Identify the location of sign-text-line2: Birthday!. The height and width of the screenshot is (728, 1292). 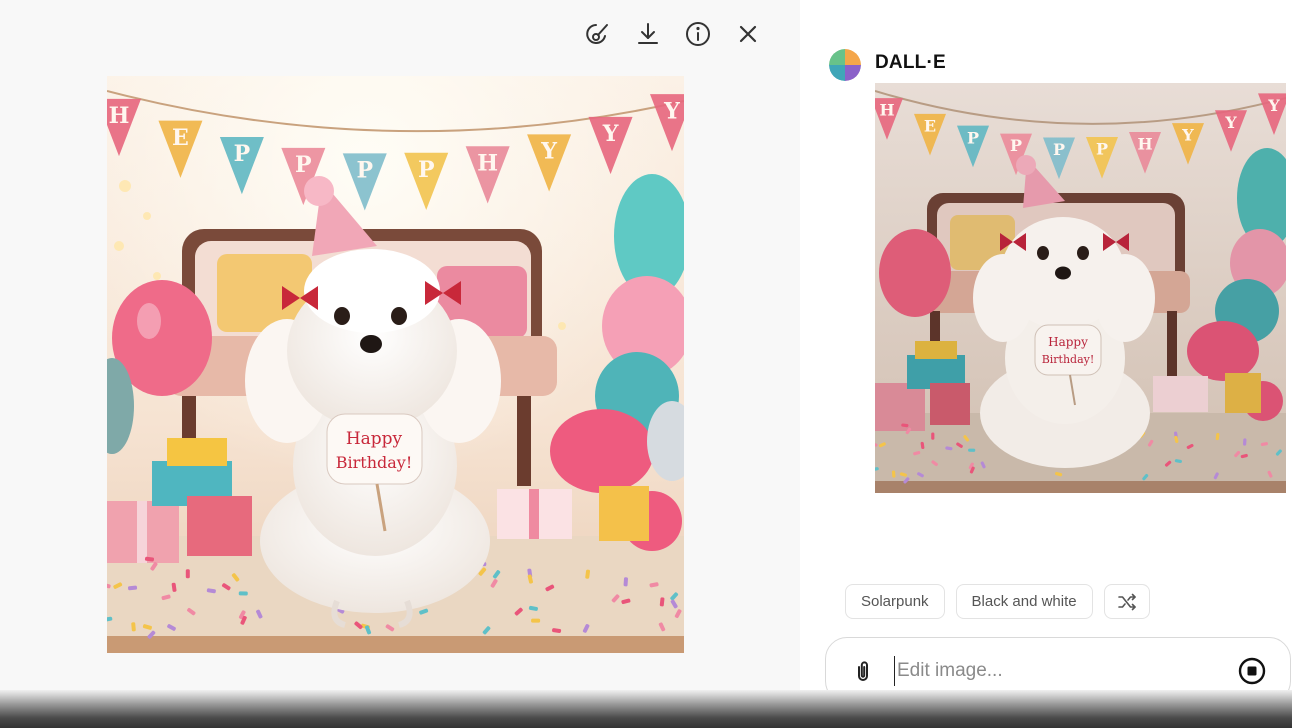
(374, 462).